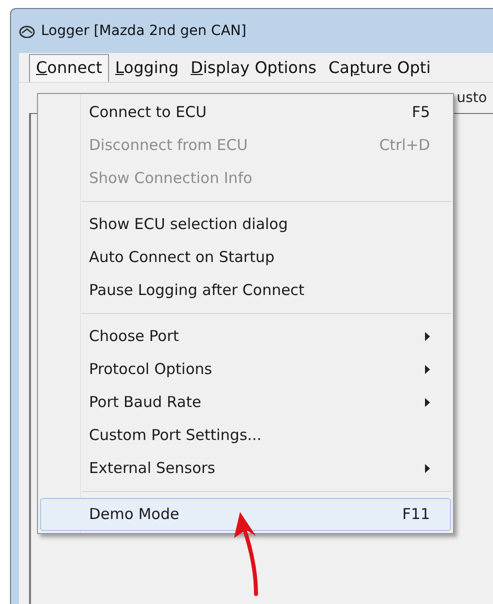  I want to click on menu-item: Protocol Options, so click(245, 369).